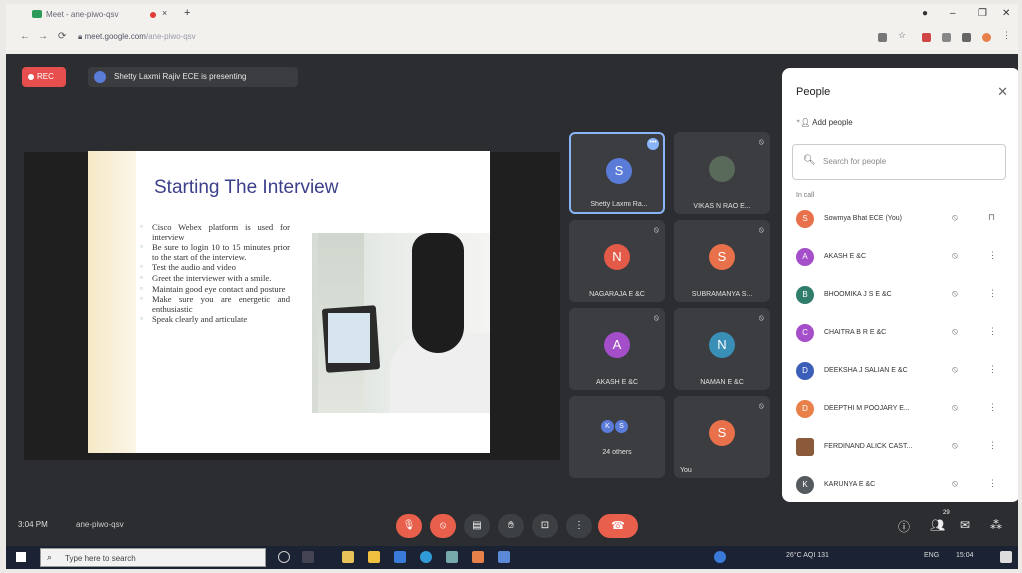 The width and height of the screenshot is (1022, 573). Describe the element at coordinates (409, 526) in the screenshot. I see `mic-toggle-button: 🎙︎` at that location.